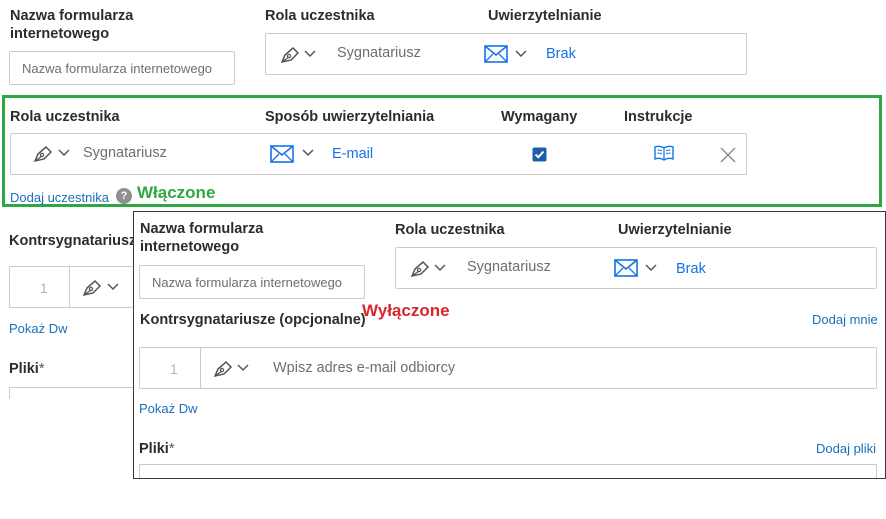 The height and width of the screenshot is (519, 886). I want to click on participant-row: Sygnatariusz E-mail, so click(378, 154).